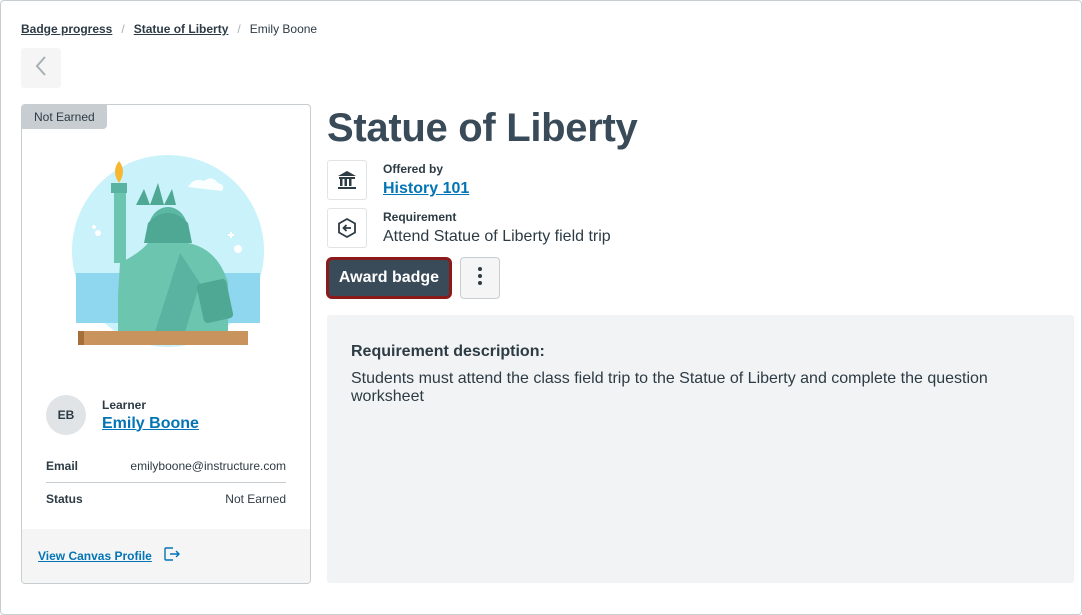  I want to click on requirement-icon, so click(347, 228).